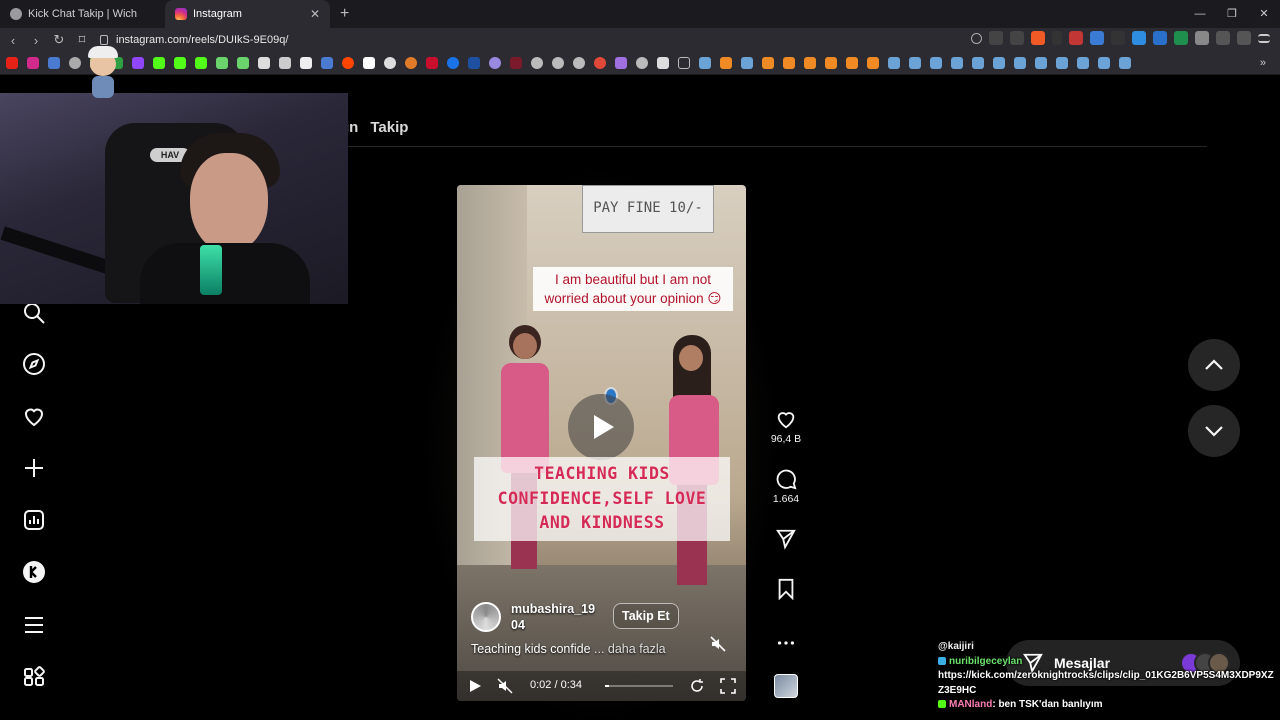 The image size is (1280, 720). Describe the element at coordinates (1223, 38) in the screenshot. I see `puzzle-icon` at that location.